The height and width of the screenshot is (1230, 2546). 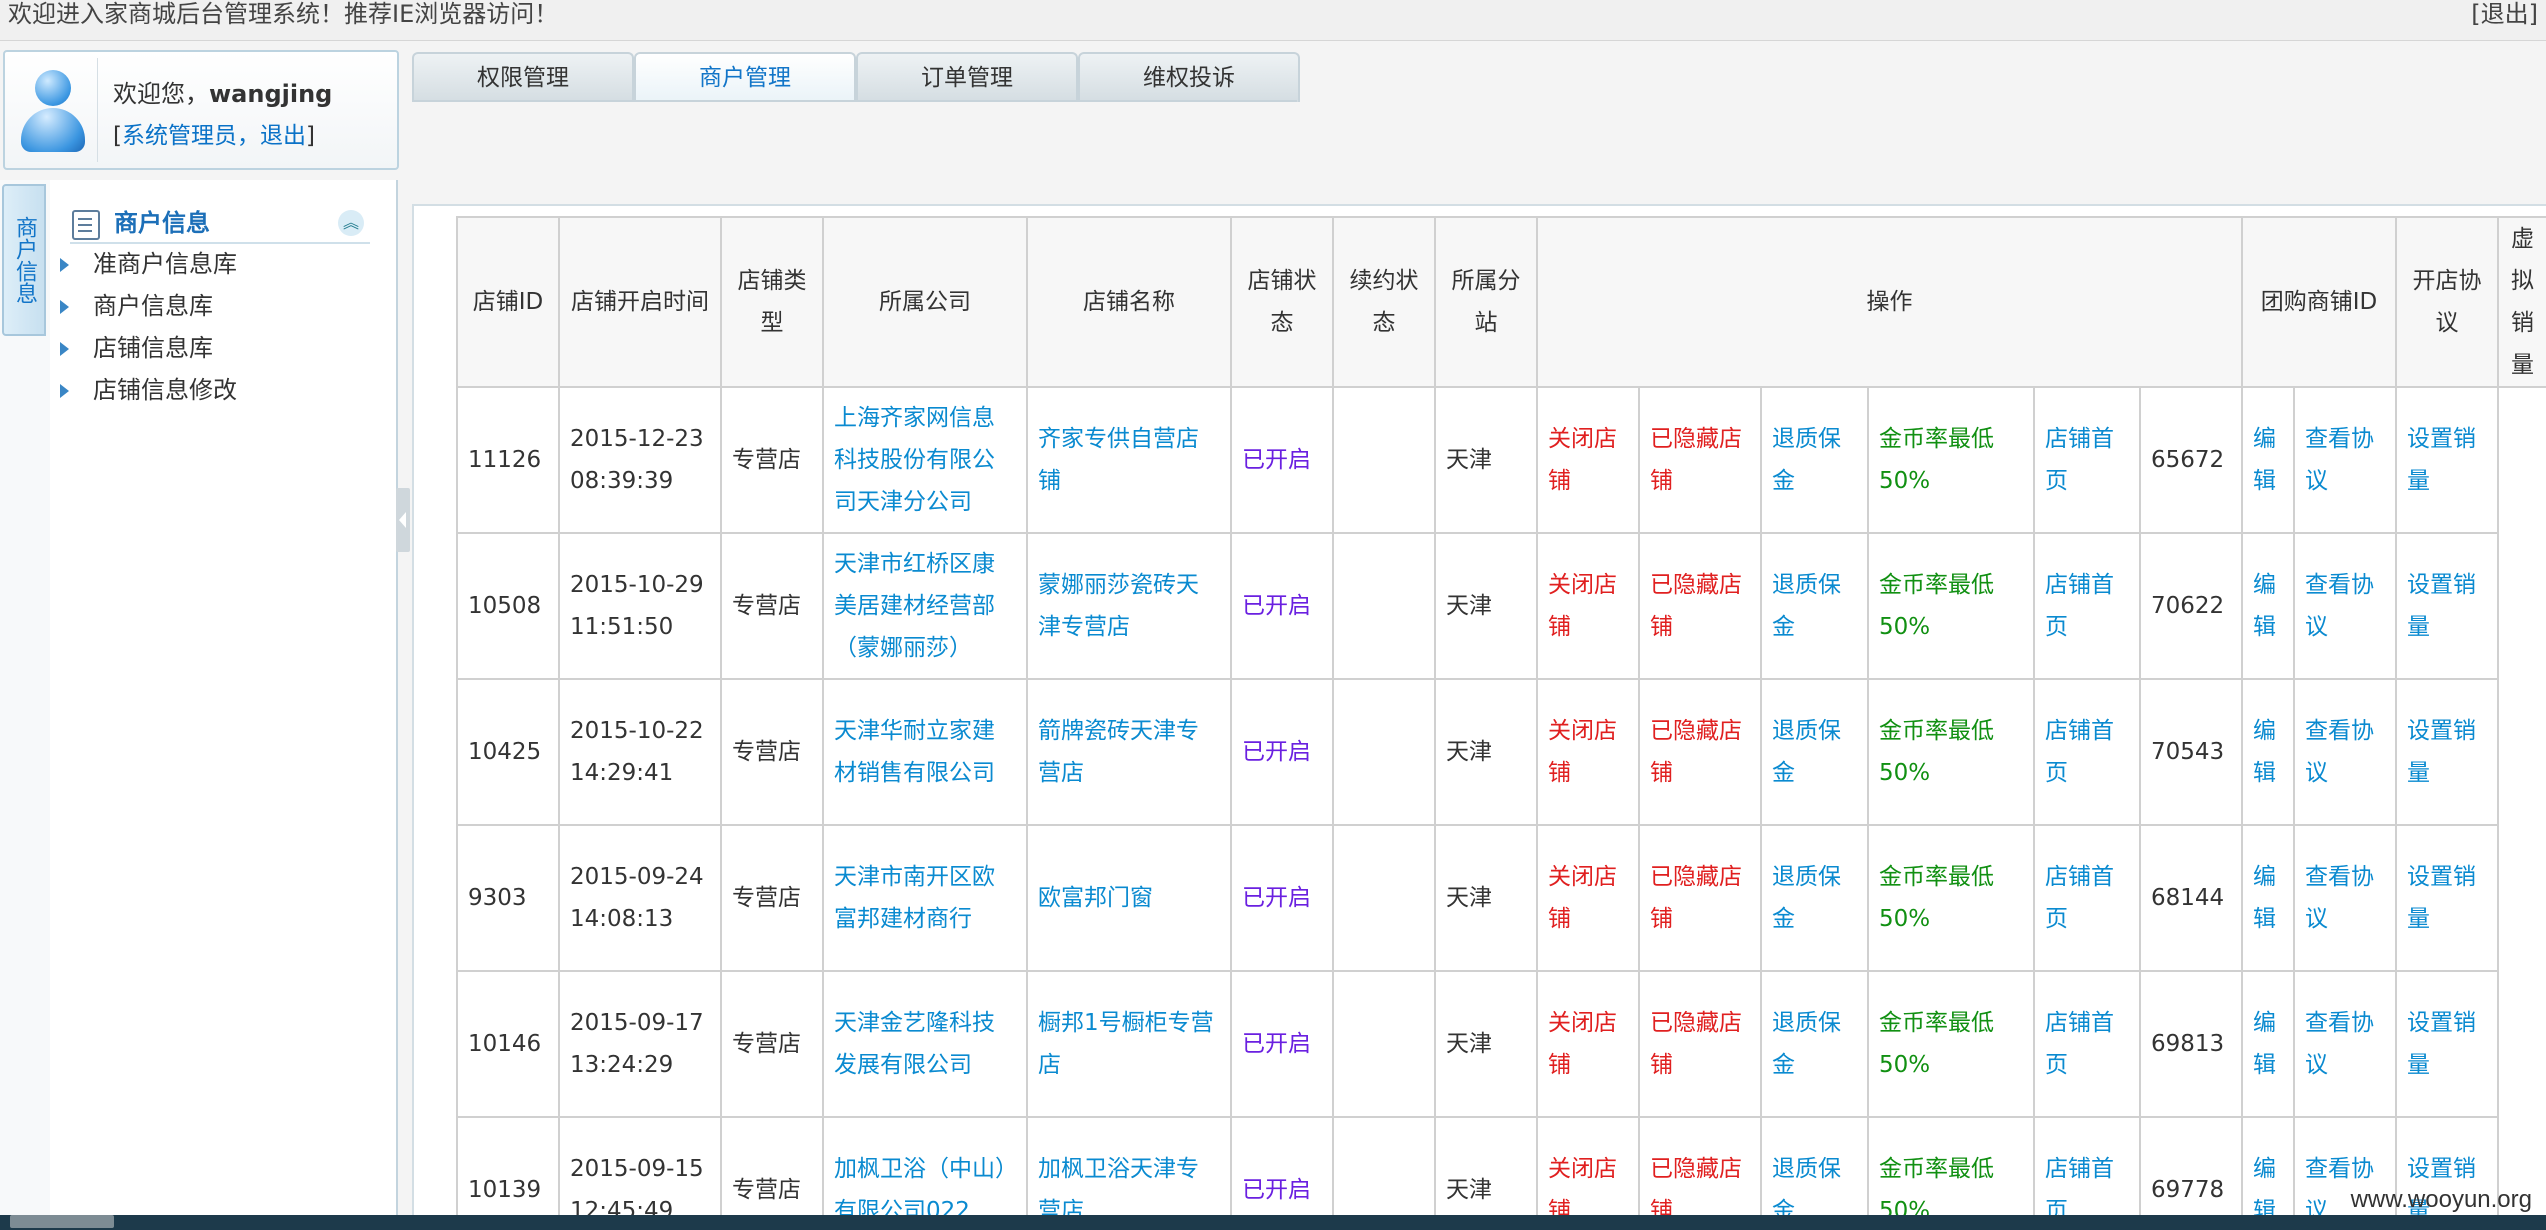 What do you see at coordinates (914, 606) in the screenshot?
I see `cell-company-link: 天津市红桥区康美居建材经营部（蒙娜丽莎）` at bounding box center [914, 606].